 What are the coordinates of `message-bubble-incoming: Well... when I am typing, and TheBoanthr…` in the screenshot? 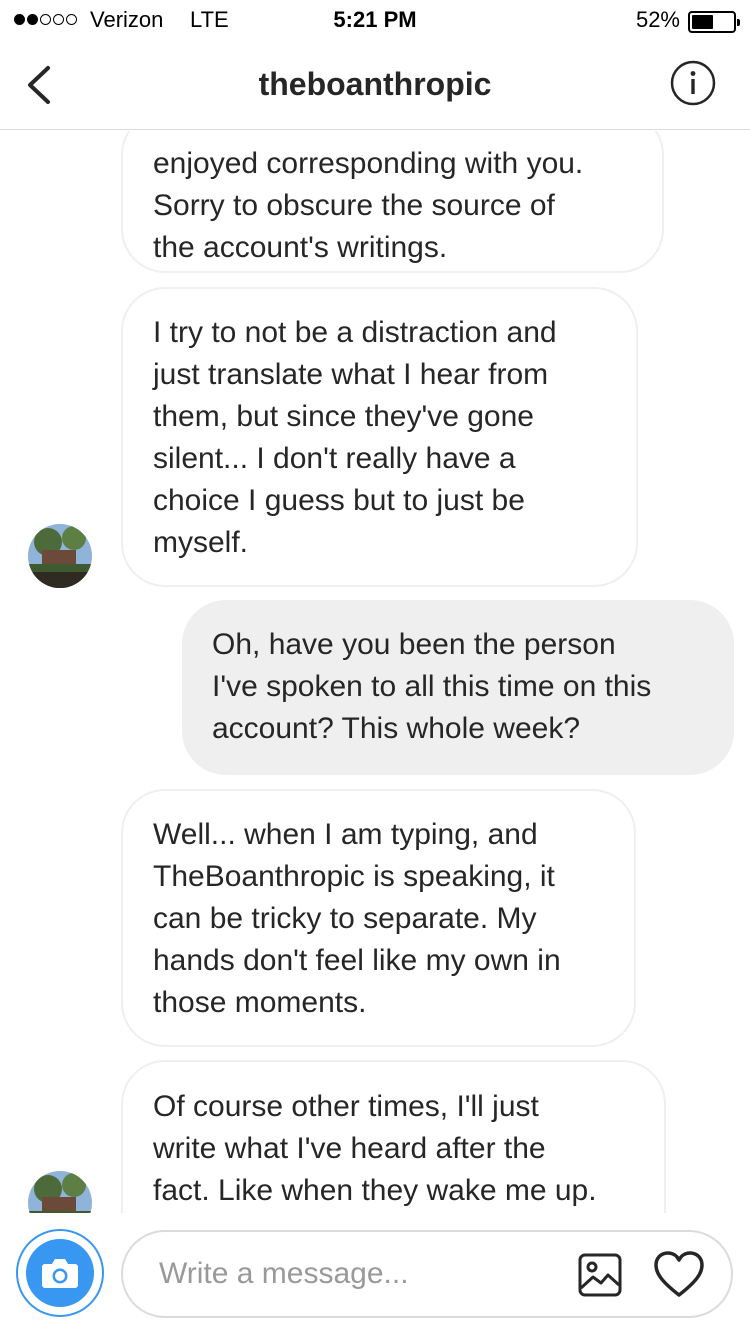 It's located at (378, 918).